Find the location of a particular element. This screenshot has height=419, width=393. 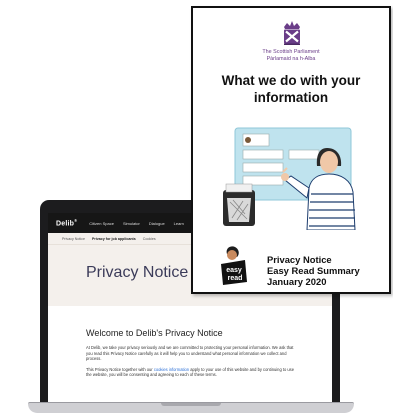

laptop-notch is located at coordinates (191, 404).